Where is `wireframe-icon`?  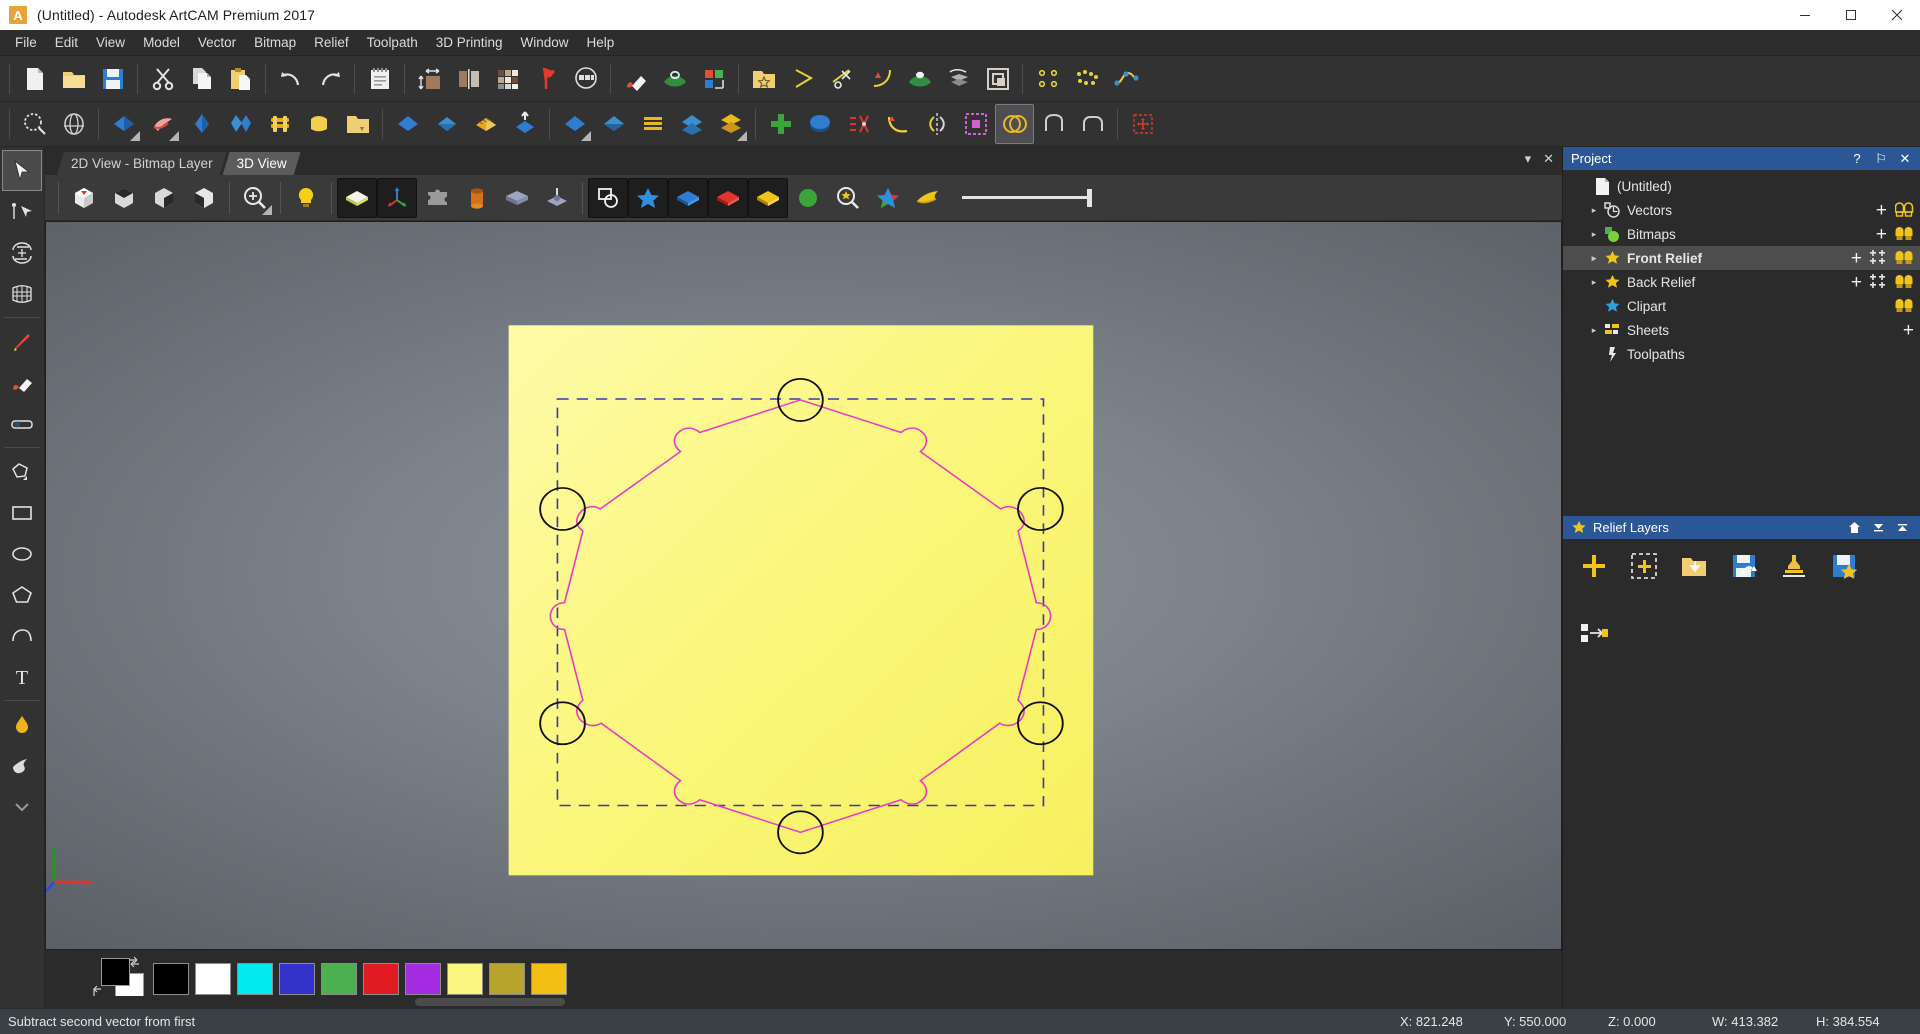 wireframe-icon is located at coordinates (73, 124).